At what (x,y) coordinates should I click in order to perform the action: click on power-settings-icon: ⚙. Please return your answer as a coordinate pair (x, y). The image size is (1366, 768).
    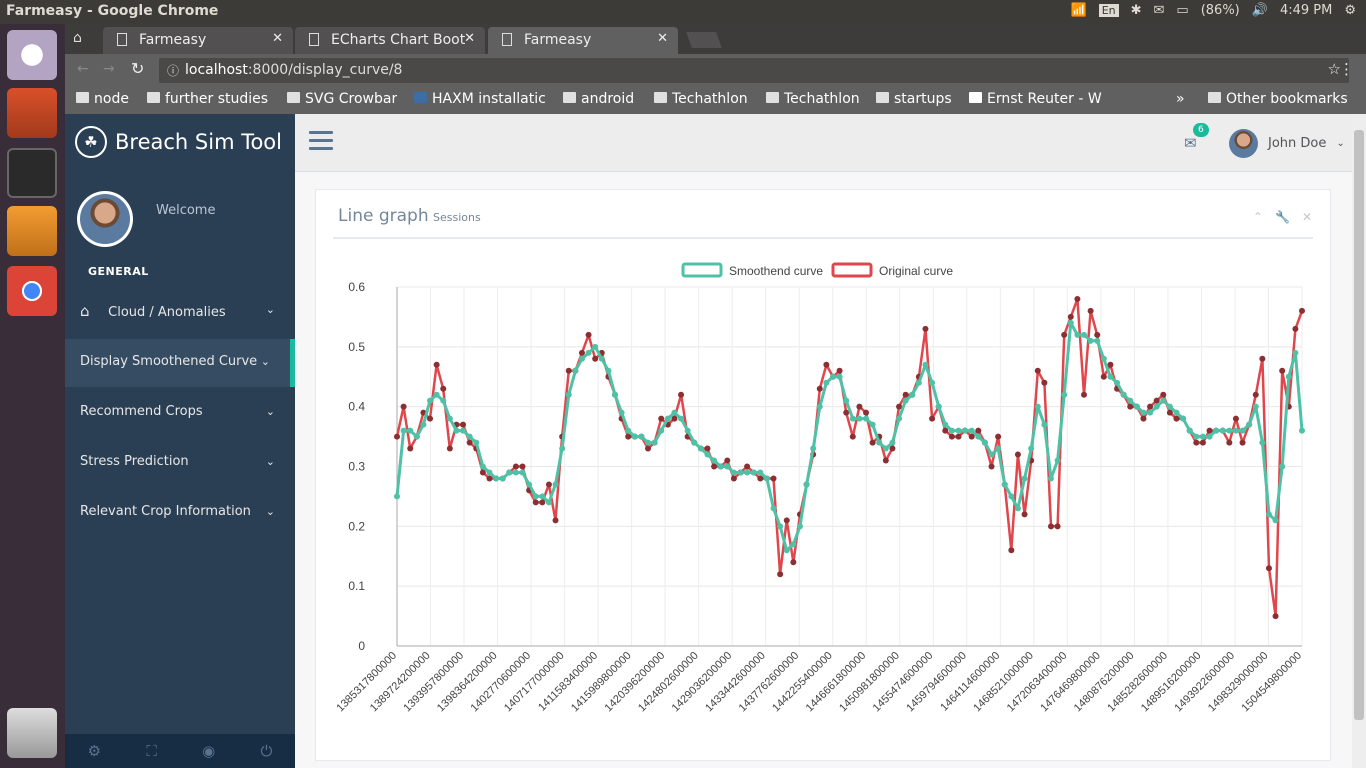
    Looking at the image, I should click on (1350, 10).